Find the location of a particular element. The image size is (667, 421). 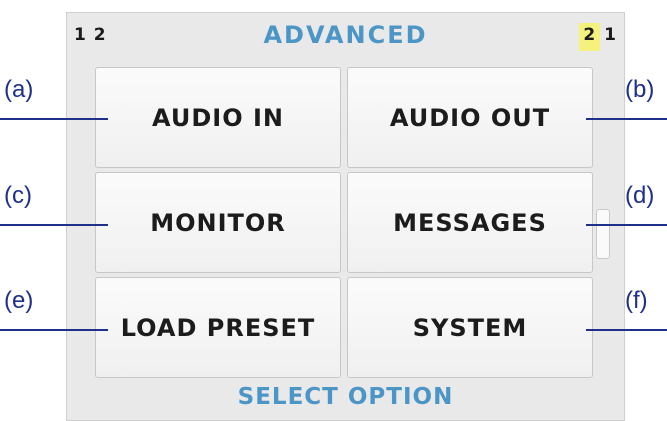

audio-in-button: AUDIO IN is located at coordinates (218, 117).